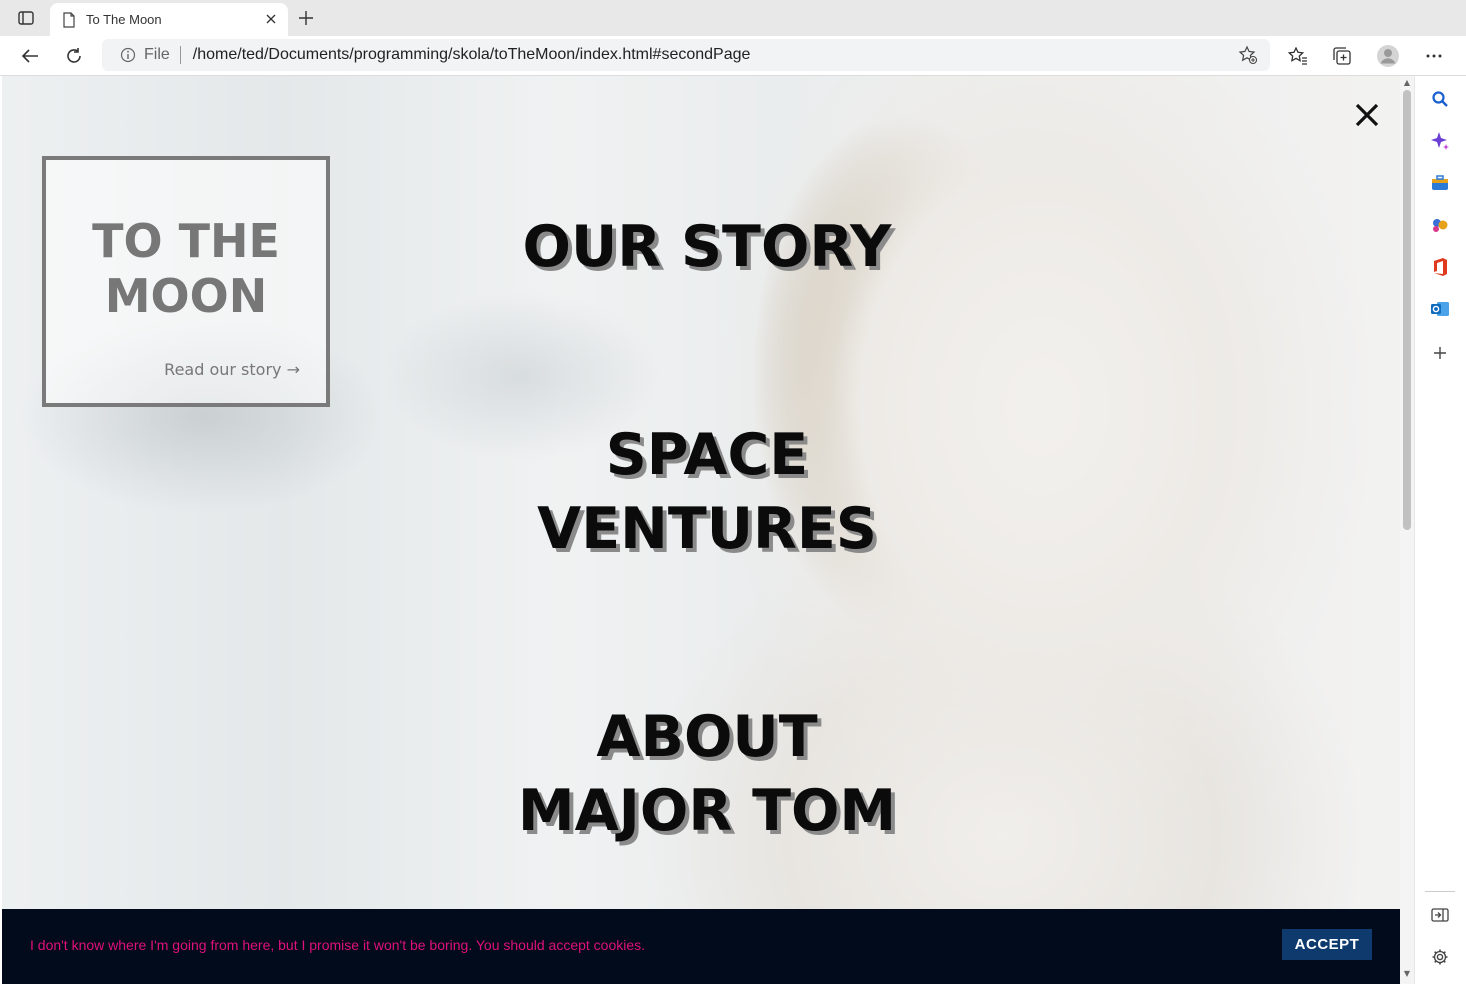 The height and width of the screenshot is (984, 1466). What do you see at coordinates (1298, 56) in the screenshot?
I see `favorites-icon` at bounding box center [1298, 56].